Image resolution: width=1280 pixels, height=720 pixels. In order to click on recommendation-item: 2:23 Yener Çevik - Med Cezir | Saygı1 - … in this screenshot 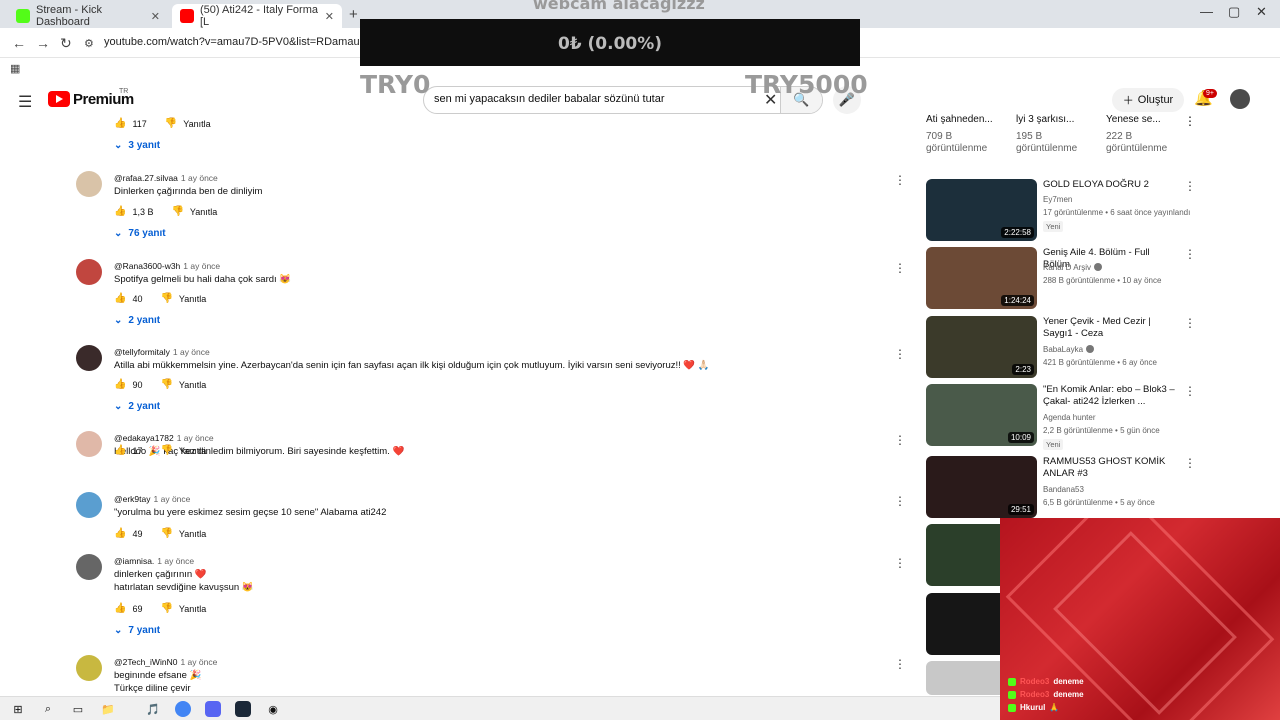, I will do `click(1061, 347)`.